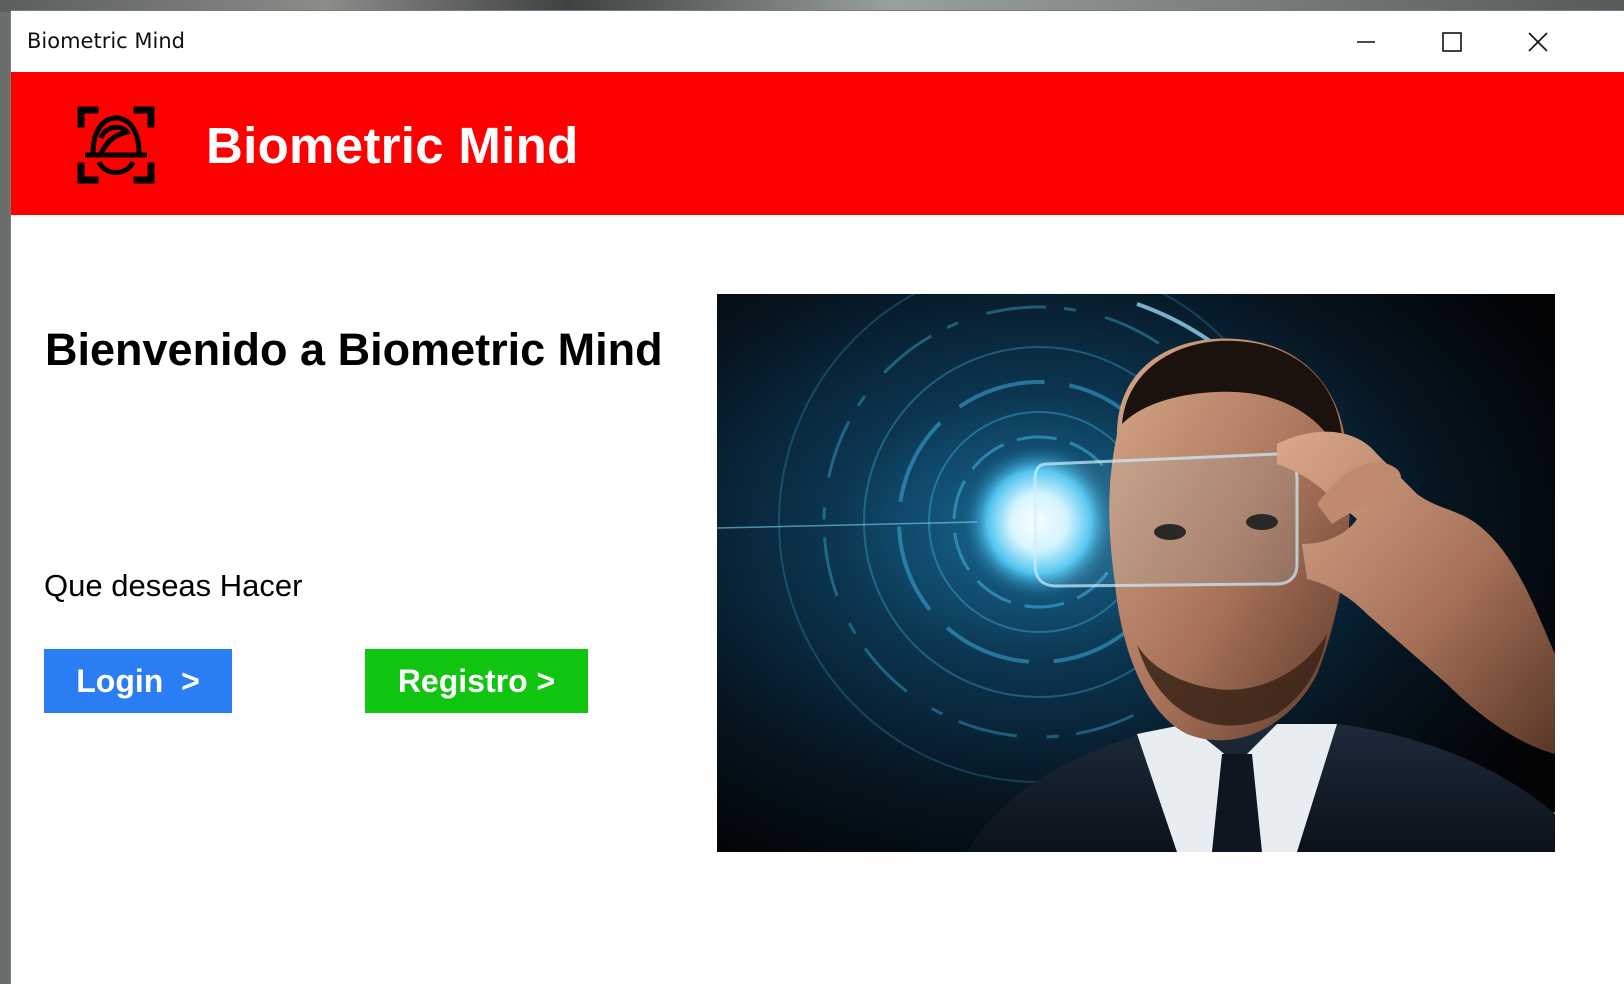  What do you see at coordinates (138, 681) in the screenshot?
I see `login-button: Login >` at bounding box center [138, 681].